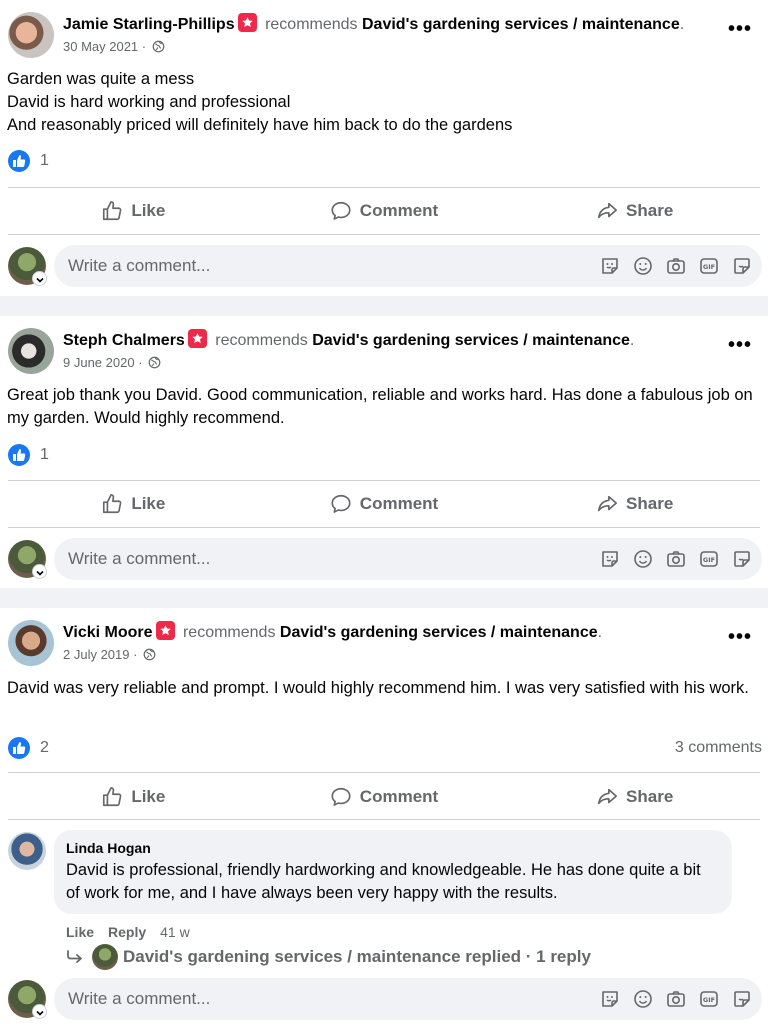  Describe the element at coordinates (149, 24) in the screenshot. I see `author-name: Jamie Starling-Phillips` at that location.